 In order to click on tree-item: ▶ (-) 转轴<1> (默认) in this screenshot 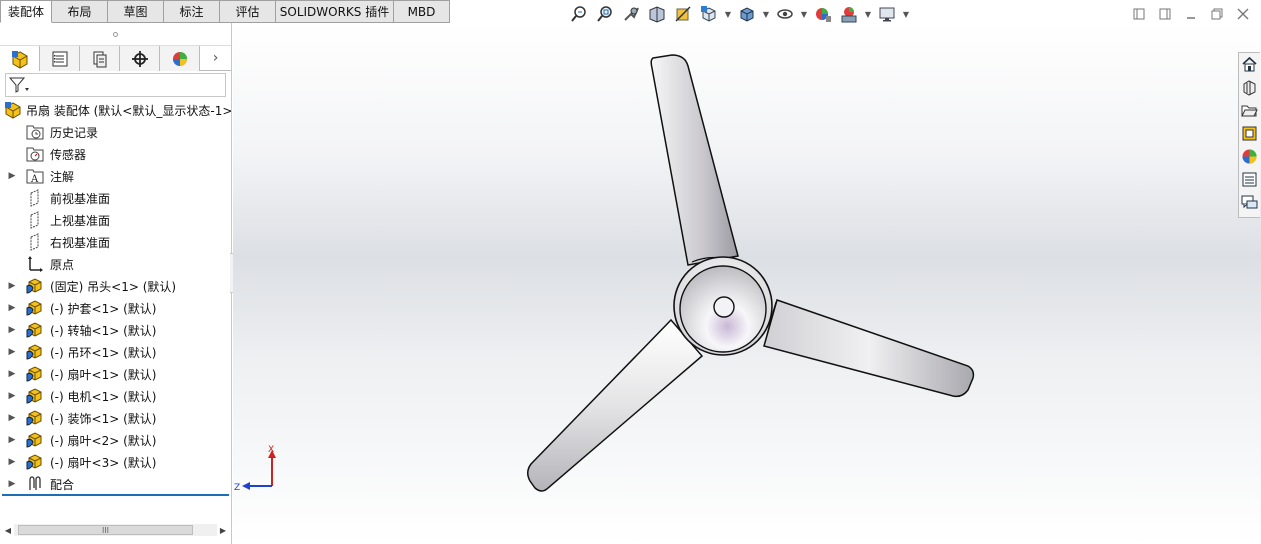, I will do `click(115, 330)`.